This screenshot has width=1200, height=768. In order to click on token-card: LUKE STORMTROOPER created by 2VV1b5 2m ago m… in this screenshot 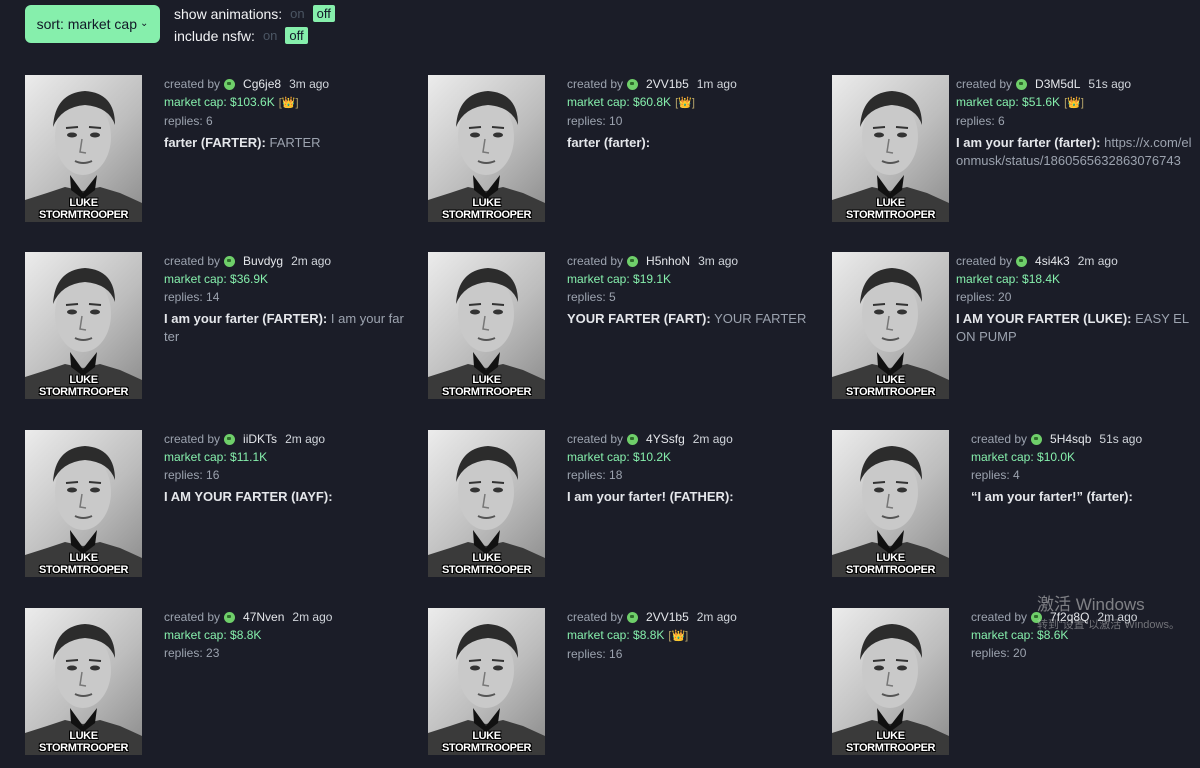, I will do `click(618, 688)`.